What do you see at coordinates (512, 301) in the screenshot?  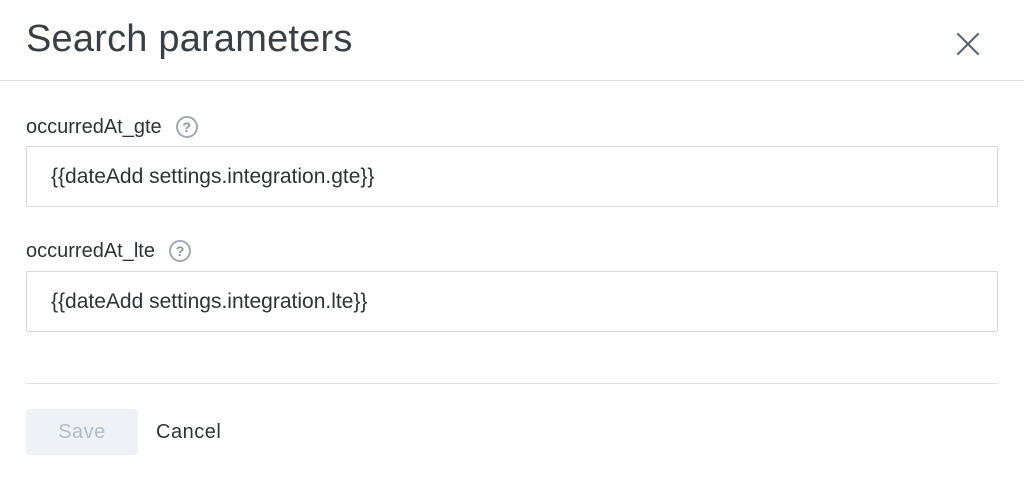 I see `occurred-at-lte-input` at bounding box center [512, 301].